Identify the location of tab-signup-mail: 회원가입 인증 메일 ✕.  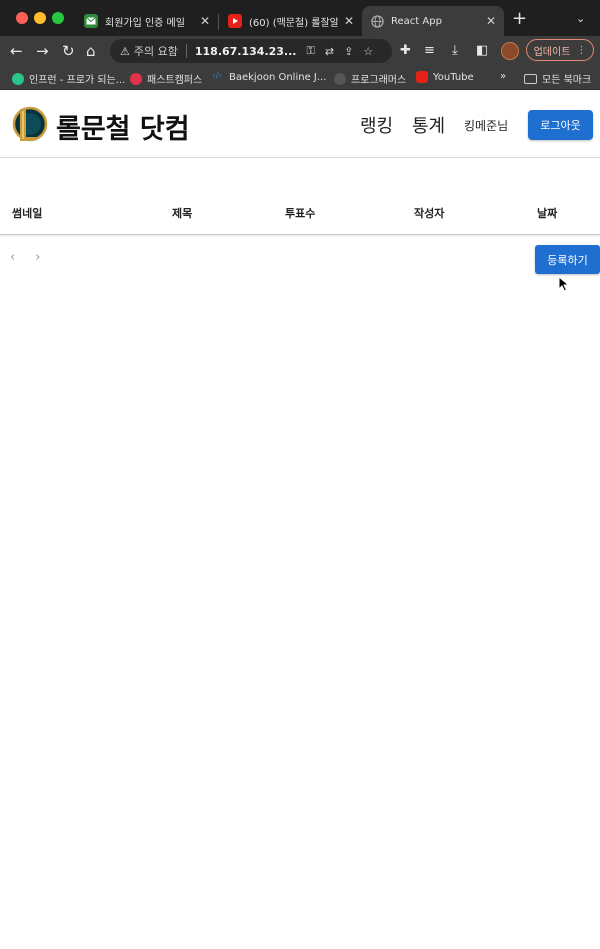
(147, 21).